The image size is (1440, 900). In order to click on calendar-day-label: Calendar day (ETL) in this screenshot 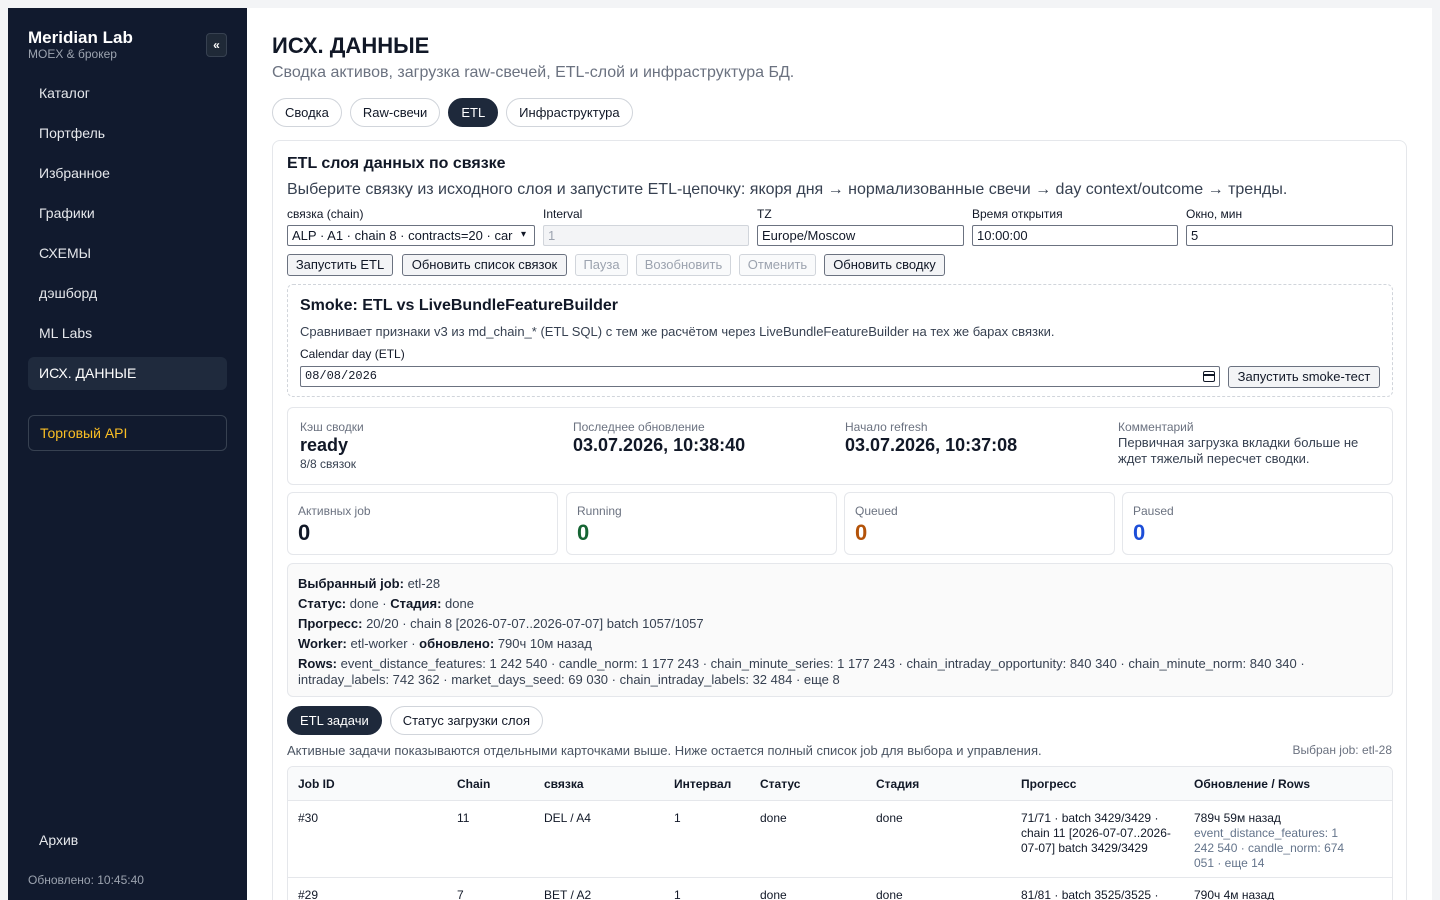, I will do `click(352, 354)`.